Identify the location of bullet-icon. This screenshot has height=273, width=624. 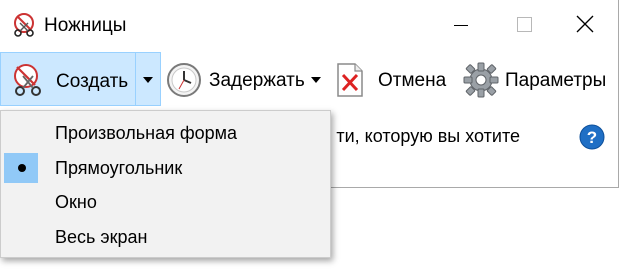
(22, 168).